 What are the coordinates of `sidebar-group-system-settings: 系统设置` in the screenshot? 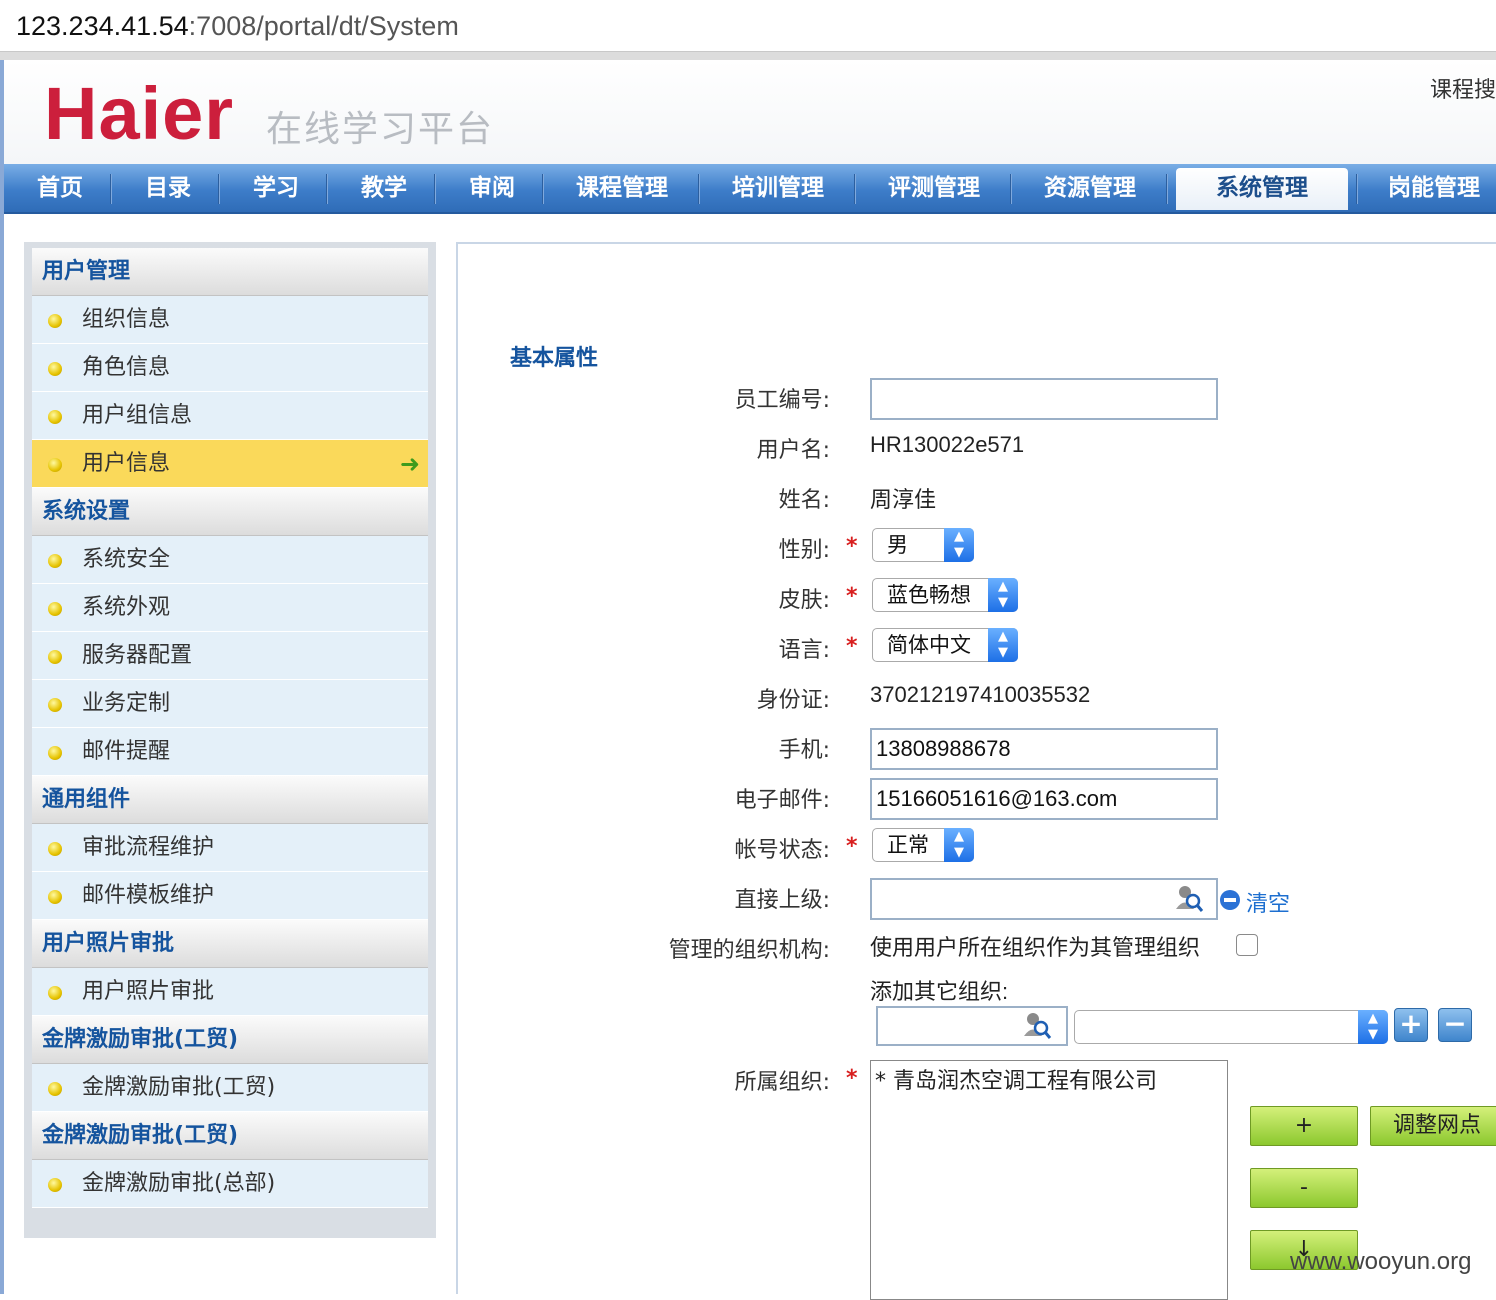 It's located at (230, 512).